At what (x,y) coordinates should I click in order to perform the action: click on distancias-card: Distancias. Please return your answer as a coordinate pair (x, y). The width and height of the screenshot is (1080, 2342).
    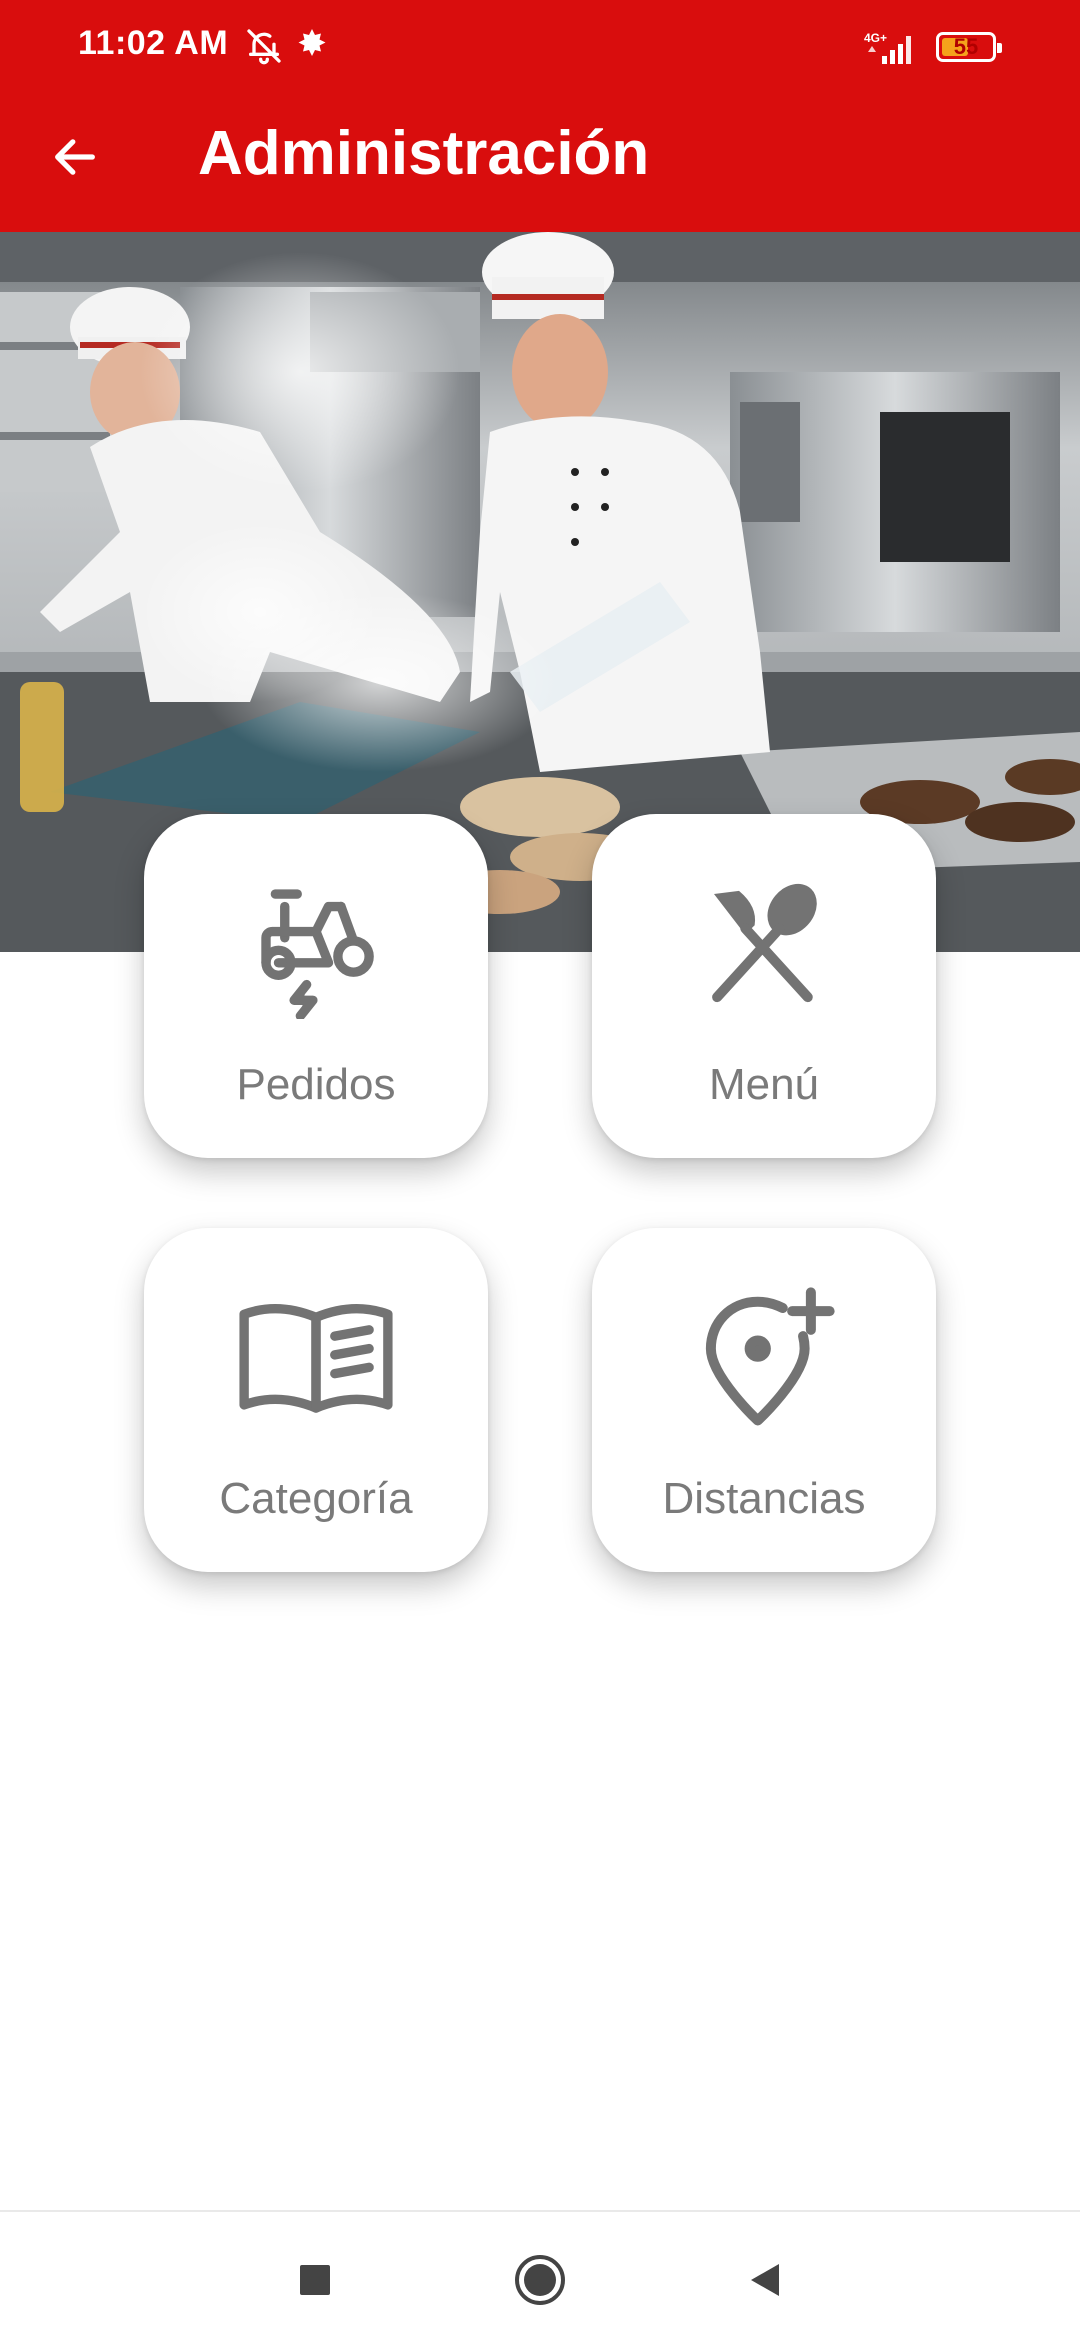
    Looking at the image, I should click on (764, 1400).